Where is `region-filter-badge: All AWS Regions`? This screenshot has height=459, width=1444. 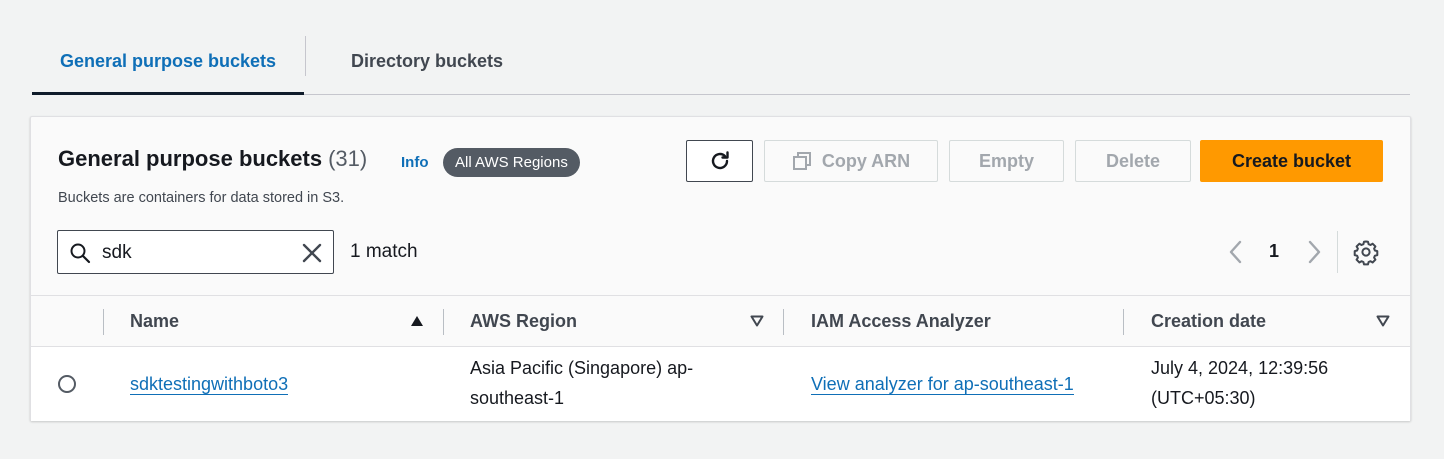
region-filter-badge: All AWS Regions is located at coordinates (511, 162).